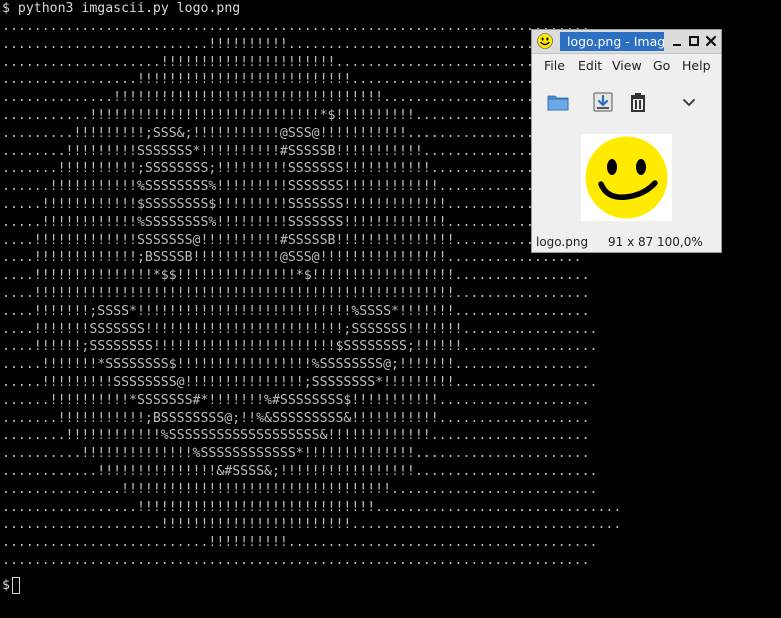  Describe the element at coordinates (558, 102) in the screenshot. I see `folder-icon` at that location.